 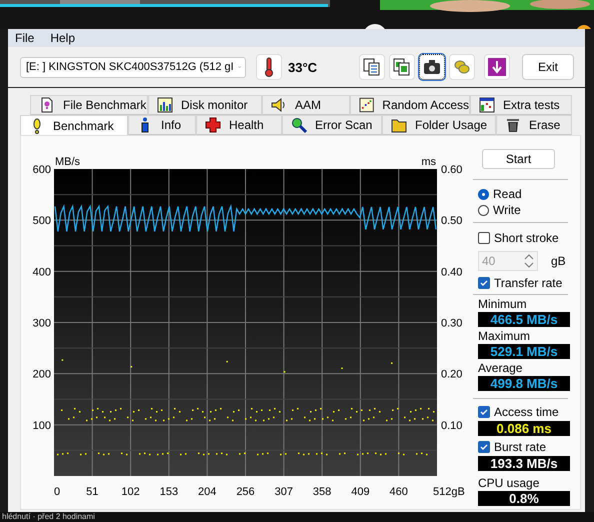 What do you see at coordinates (89, 105) in the screenshot?
I see `tab: File Benchmark` at bounding box center [89, 105].